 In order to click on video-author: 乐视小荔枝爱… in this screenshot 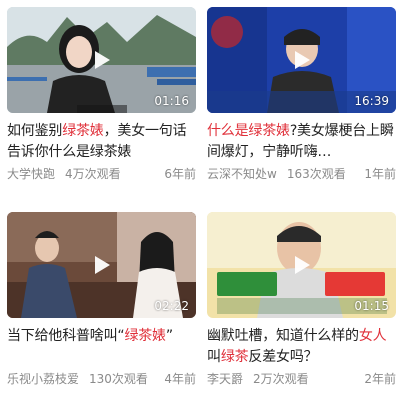, I will do `click(43, 379)`.